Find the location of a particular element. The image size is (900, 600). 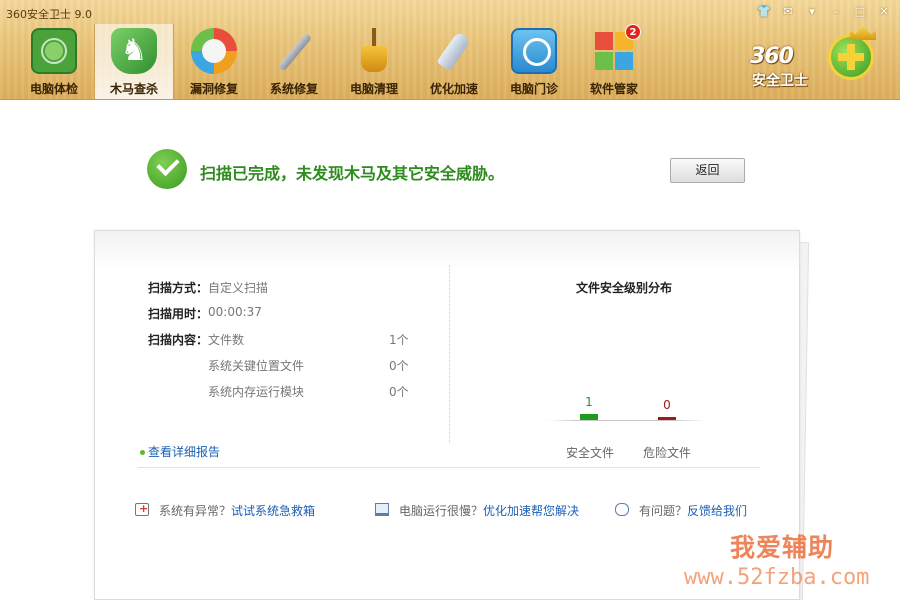

app-title: 360安全卫士 9.0 is located at coordinates (49, 14).